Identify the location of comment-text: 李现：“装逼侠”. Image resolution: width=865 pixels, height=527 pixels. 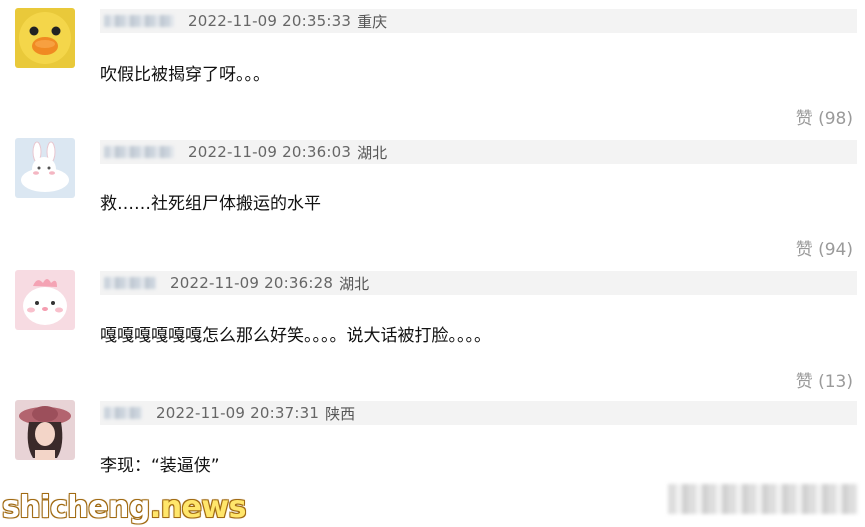
(160, 466).